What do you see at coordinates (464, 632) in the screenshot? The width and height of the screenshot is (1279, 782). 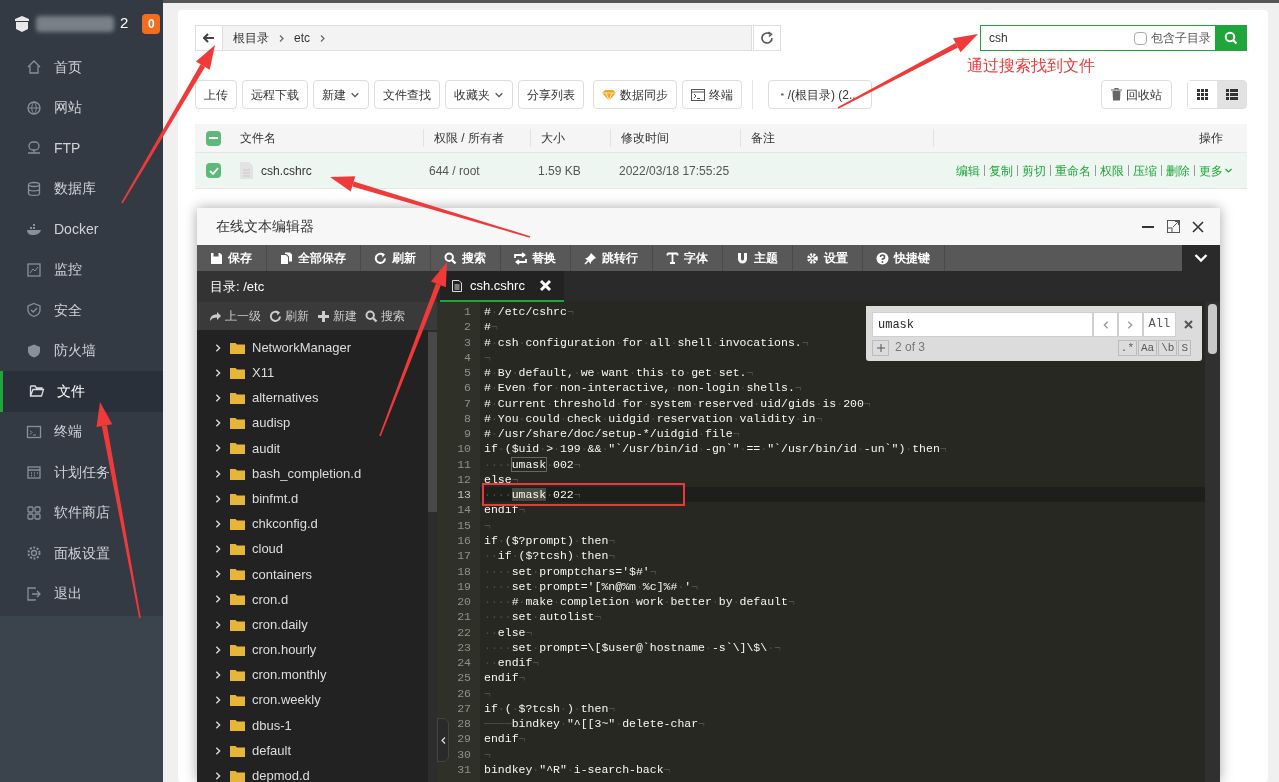 I see `line-number: 22` at bounding box center [464, 632].